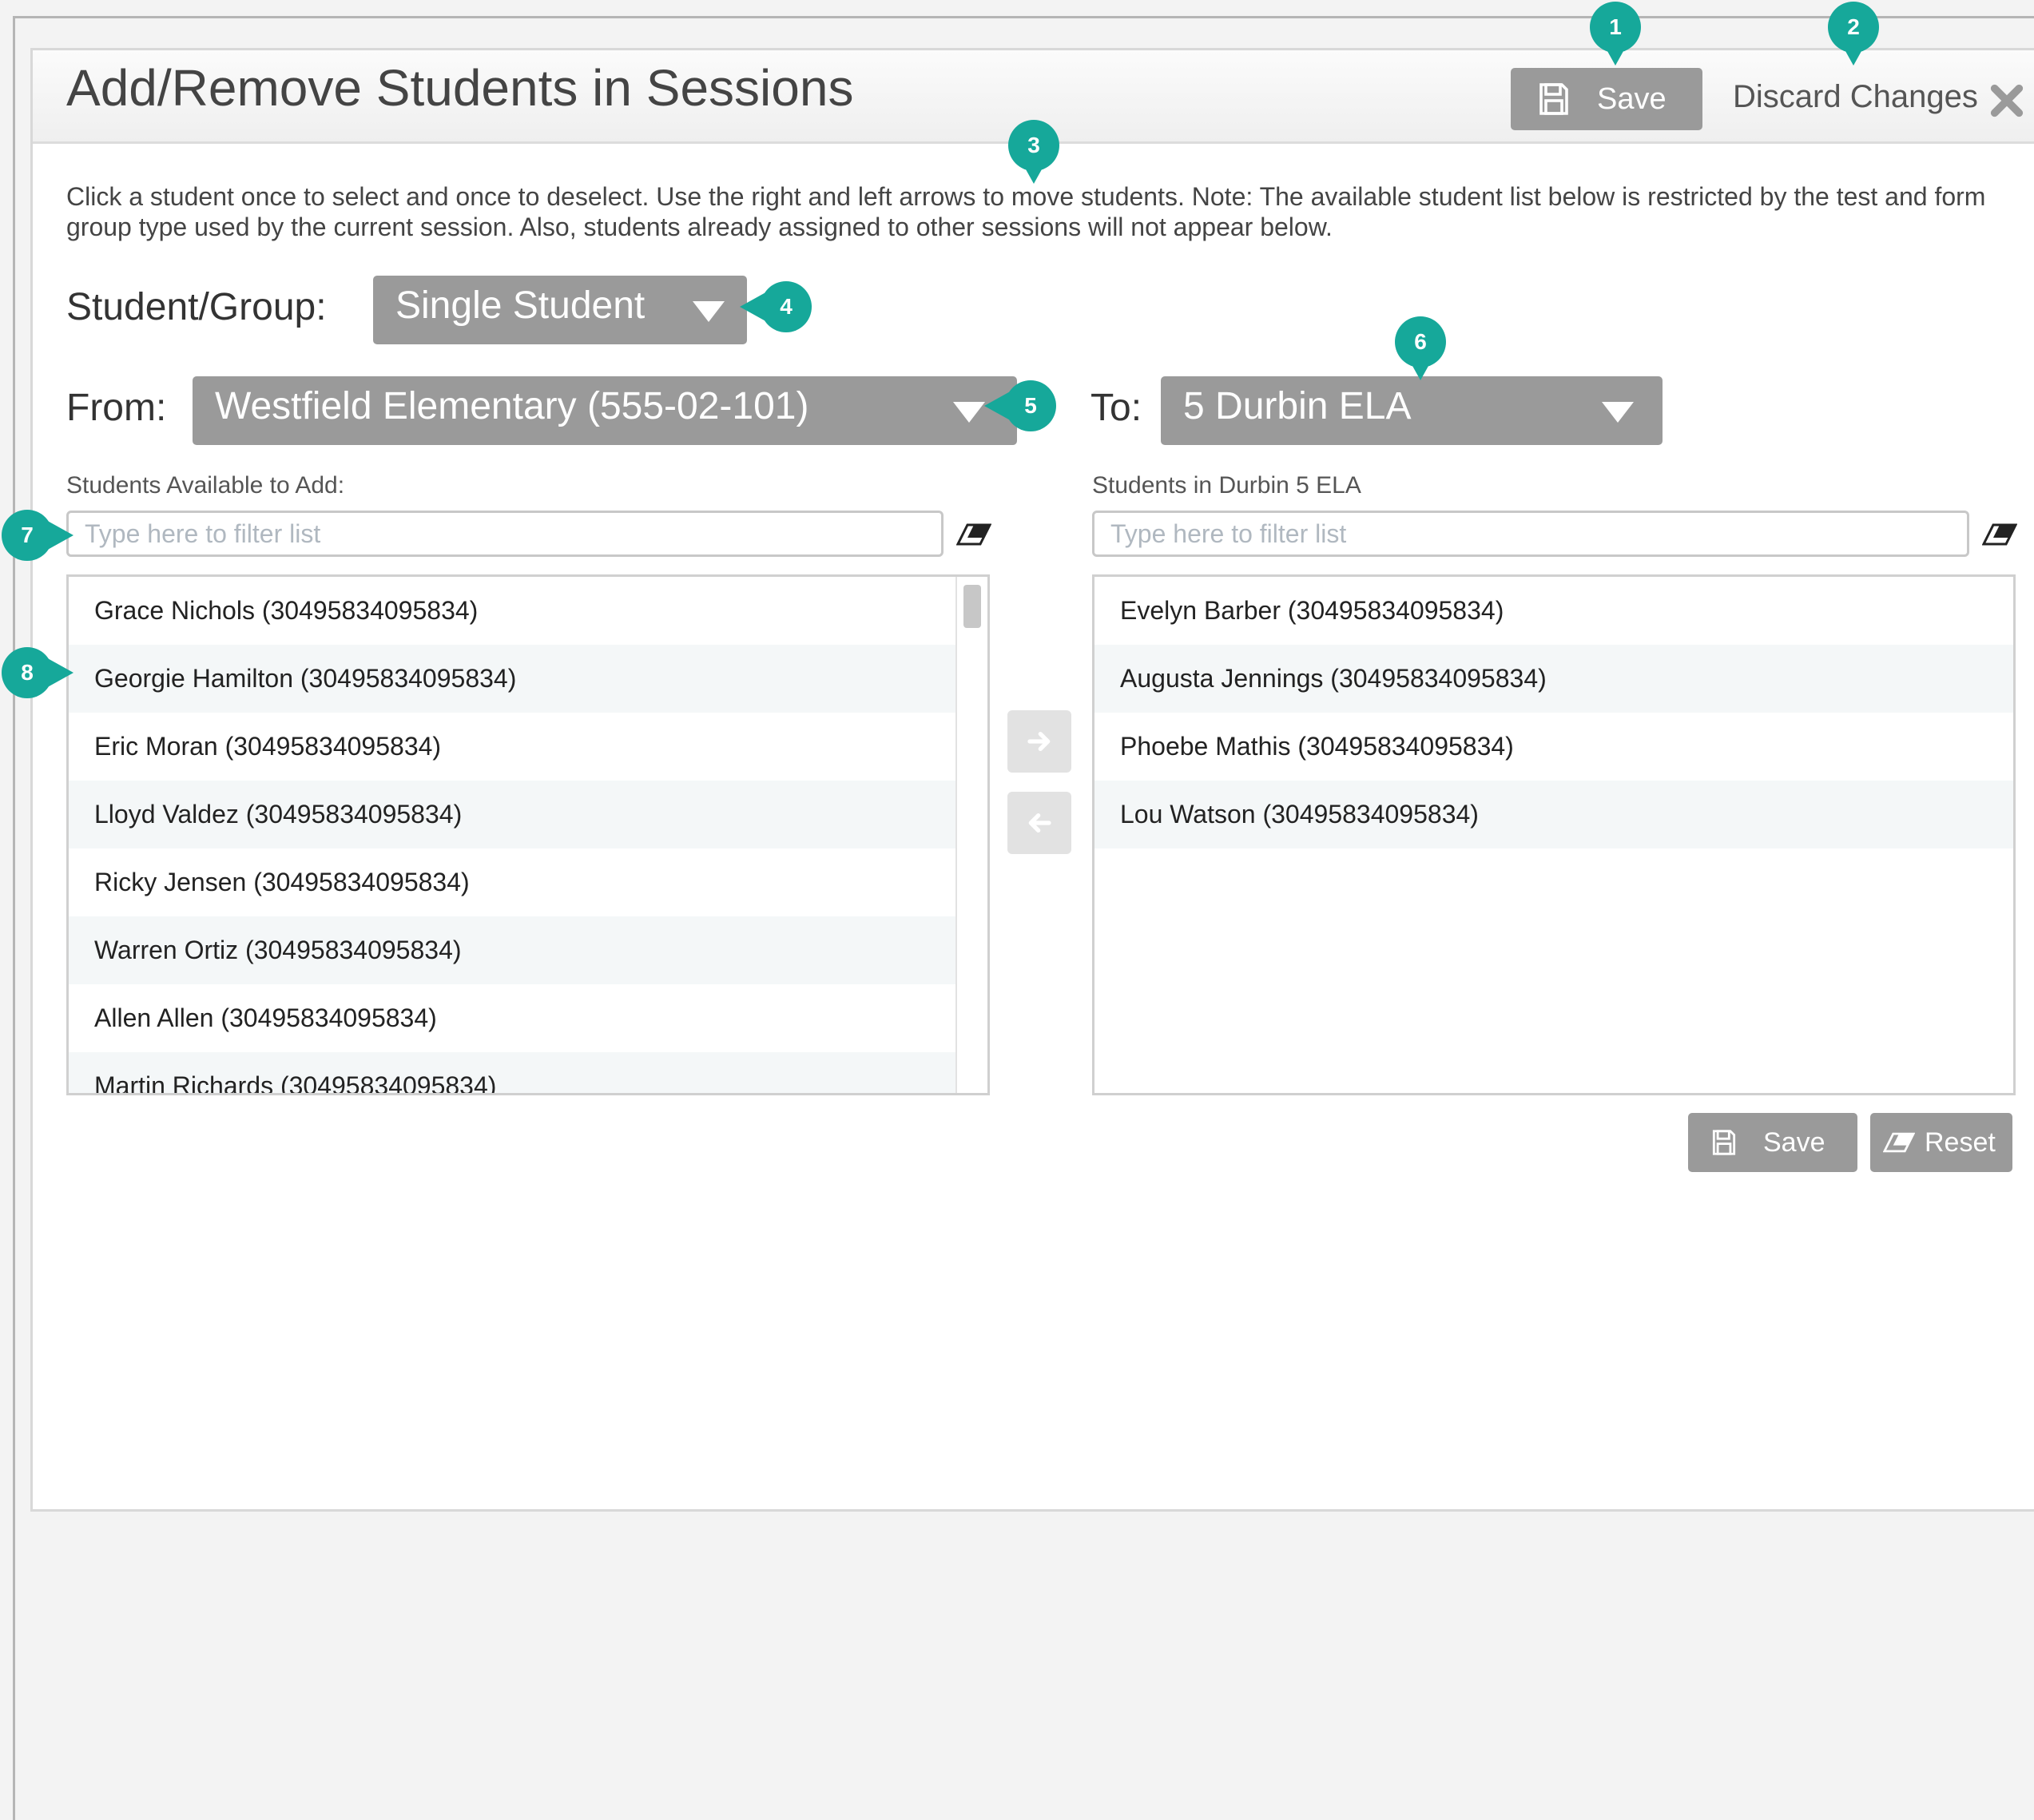  Describe the element at coordinates (37, 535) in the screenshot. I see `callout-7: 7` at that location.